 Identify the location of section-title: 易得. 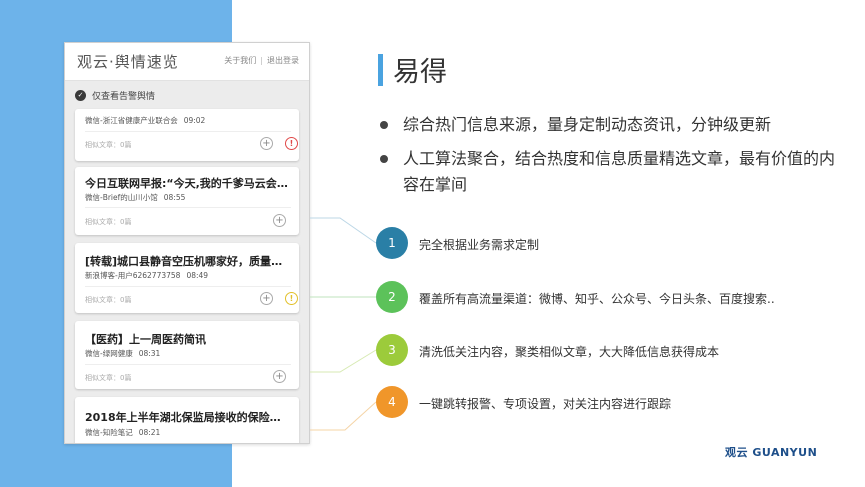
(420, 72).